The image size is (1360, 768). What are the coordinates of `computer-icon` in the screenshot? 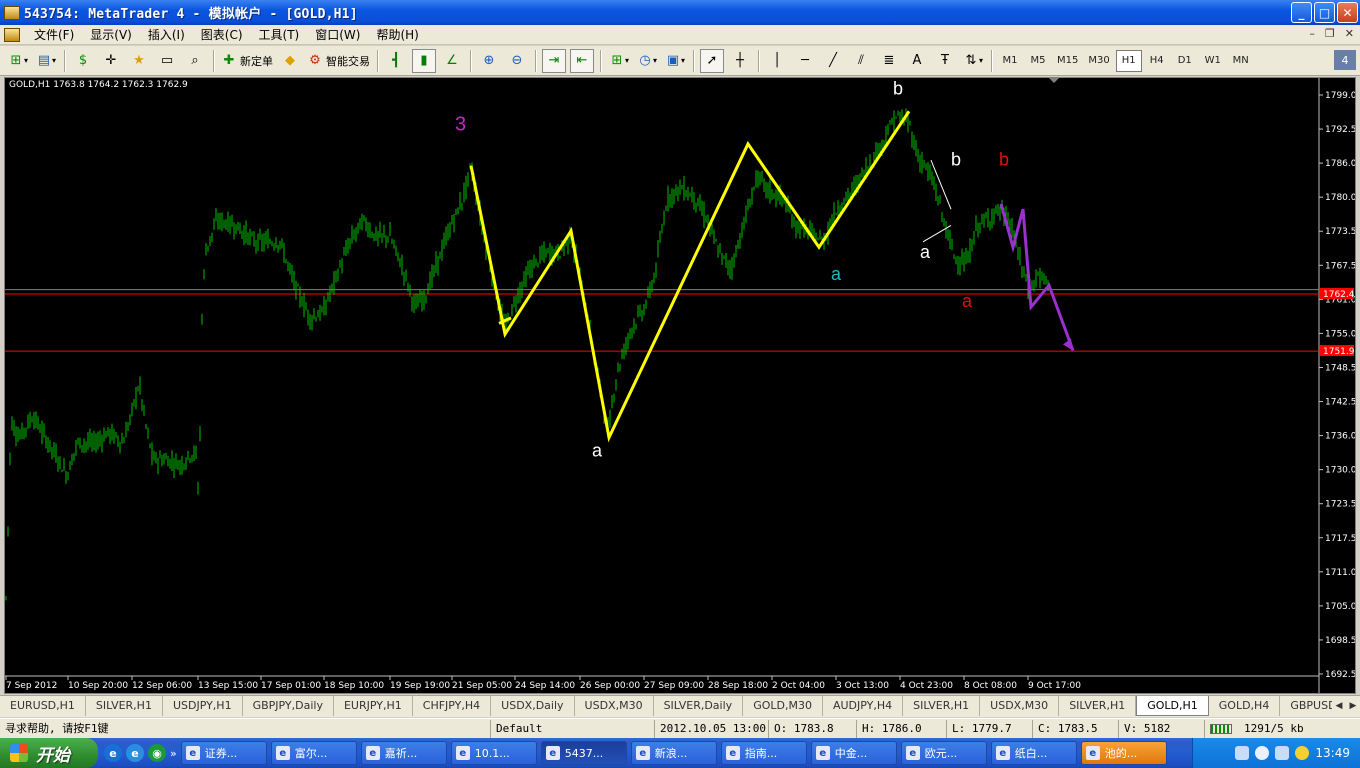 It's located at (1282, 753).